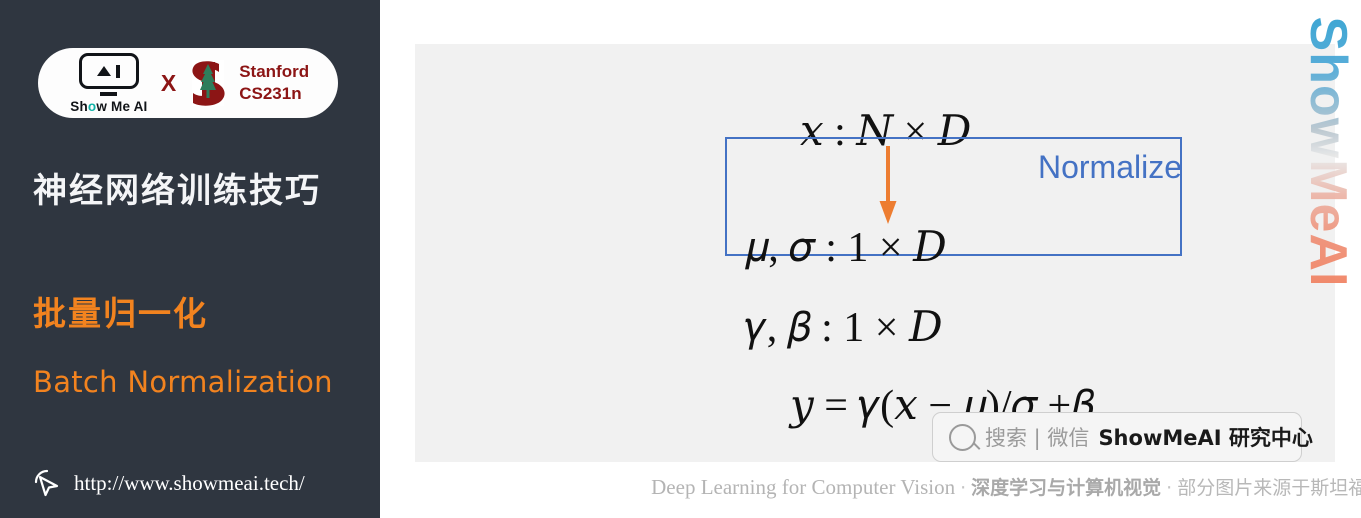 The image size is (1361, 518). I want to click on stanford-line-1: Stanford, so click(274, 72).